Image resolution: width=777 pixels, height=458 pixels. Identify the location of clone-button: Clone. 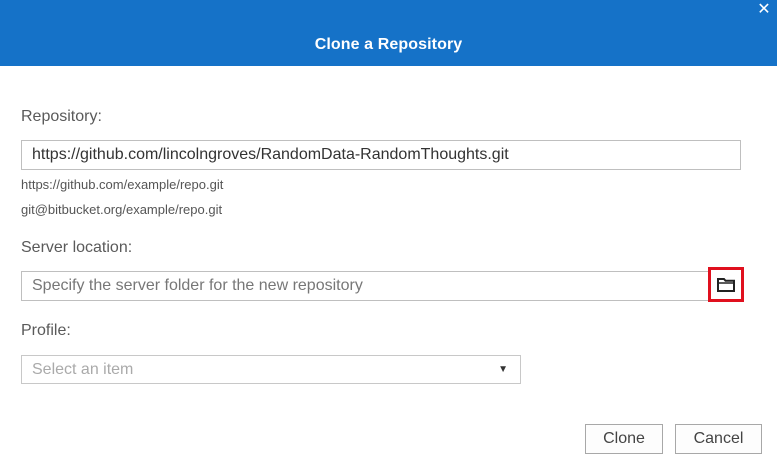
(624, 439).